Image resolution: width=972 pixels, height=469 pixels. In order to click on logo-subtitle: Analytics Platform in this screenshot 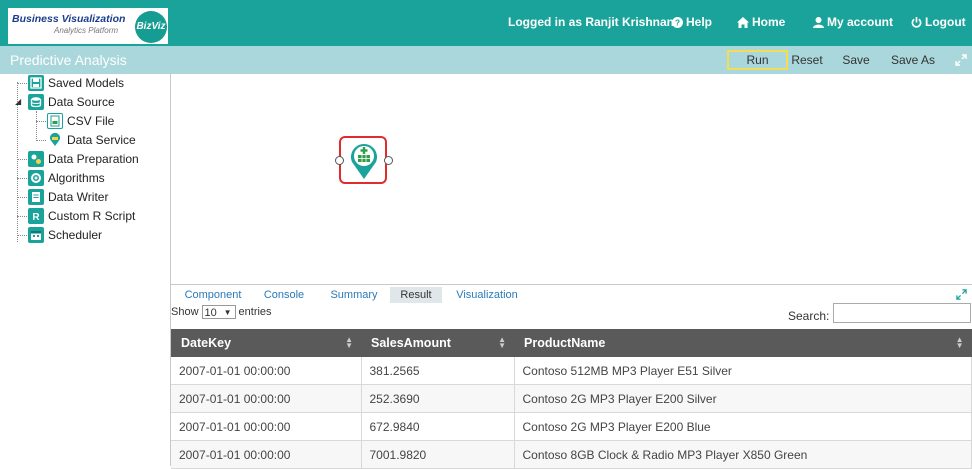, I will do `click(86, 30)`.